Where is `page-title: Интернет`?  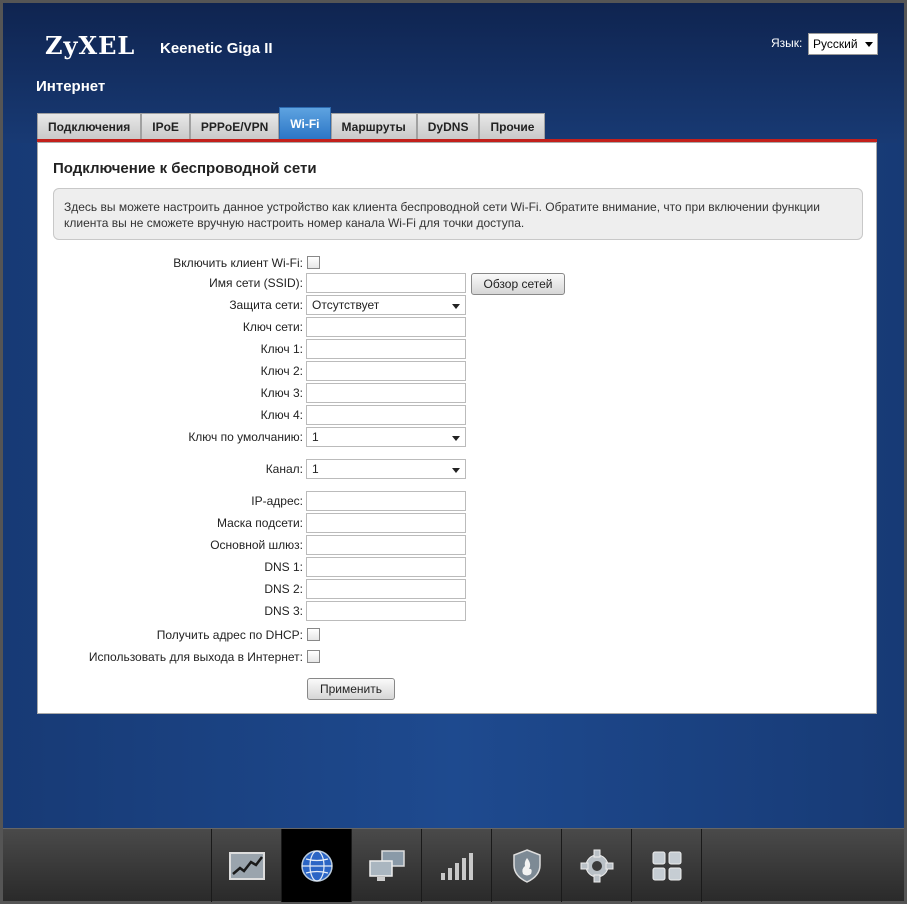
page-title: Интернет is located at coordinates (71, 86).